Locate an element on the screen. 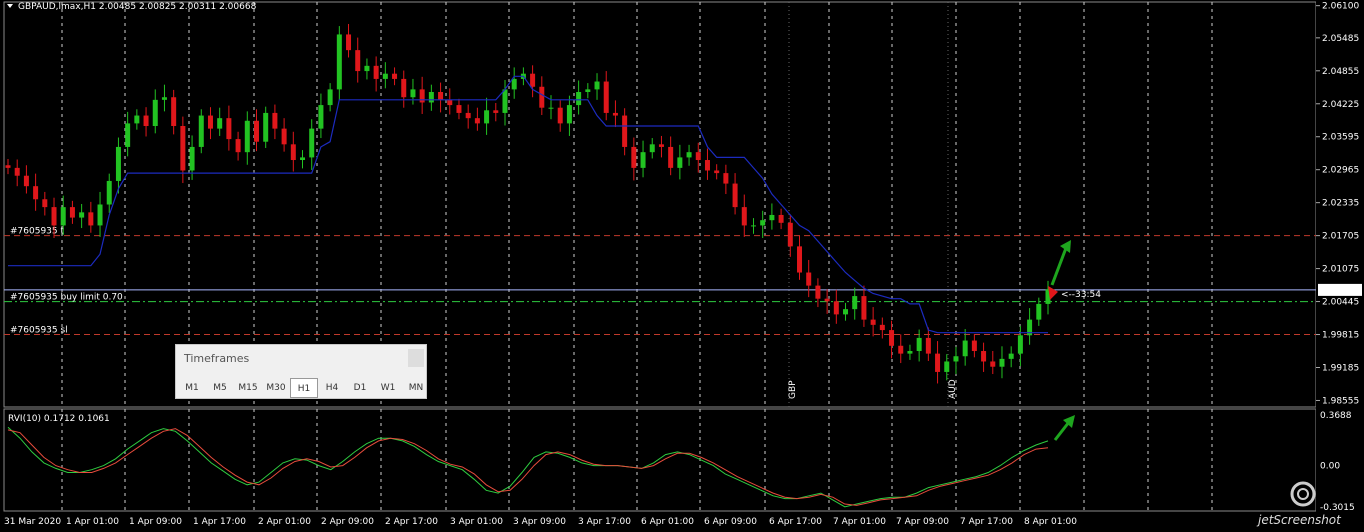 The image size is (1364, 532). rvi-y-tick: -0.3015 is located at coordinates (1337, 508).